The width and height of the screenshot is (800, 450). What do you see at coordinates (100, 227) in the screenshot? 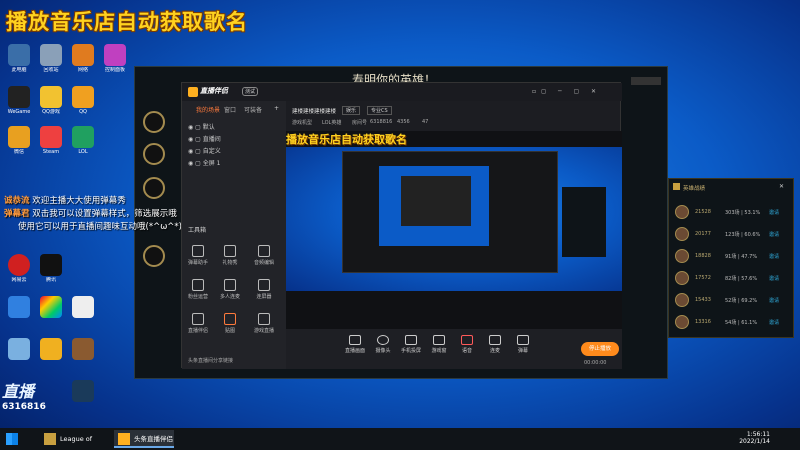
I see `chat-line: 使用它可以用于直播间趣味互动哦(*^ω^*)` at bounding box center [100, 227].